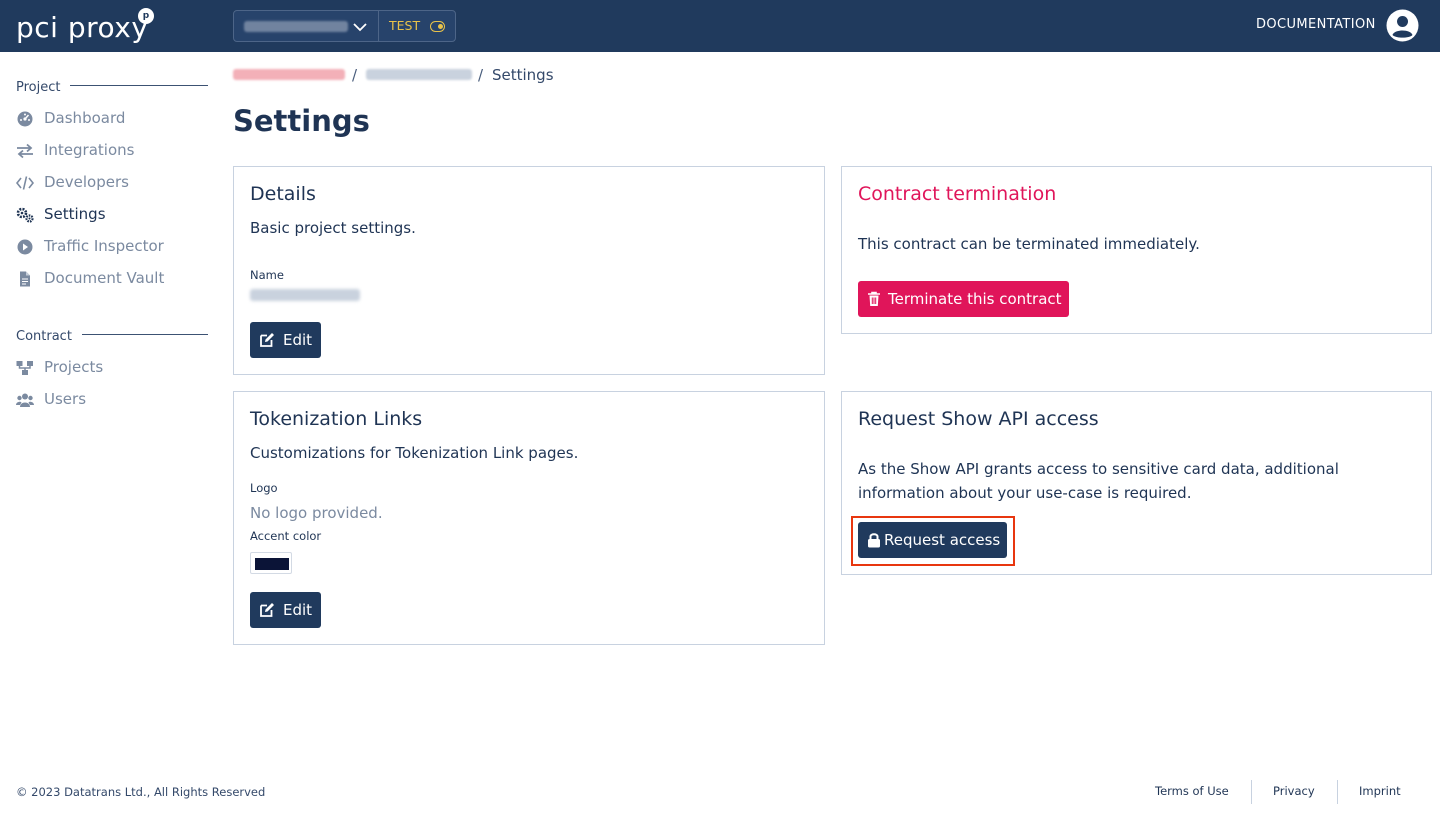 Image resolution: width=1440 pixels, height=821 pixels. What do you see at coordinates (360, 27) in the screenshot?
I see `chevron-down-icon` at bounding box center [360, 27].